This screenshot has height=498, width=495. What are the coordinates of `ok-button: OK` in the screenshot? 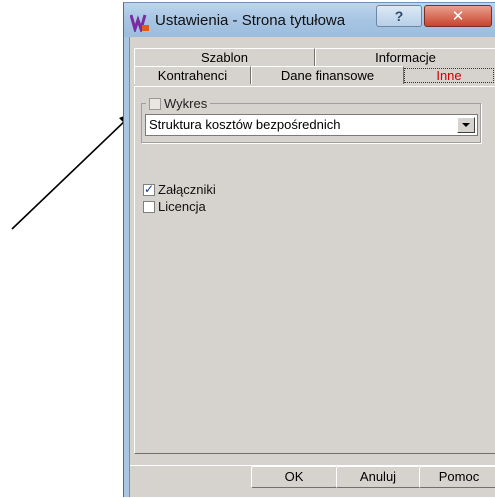 It's located at (294, 477).